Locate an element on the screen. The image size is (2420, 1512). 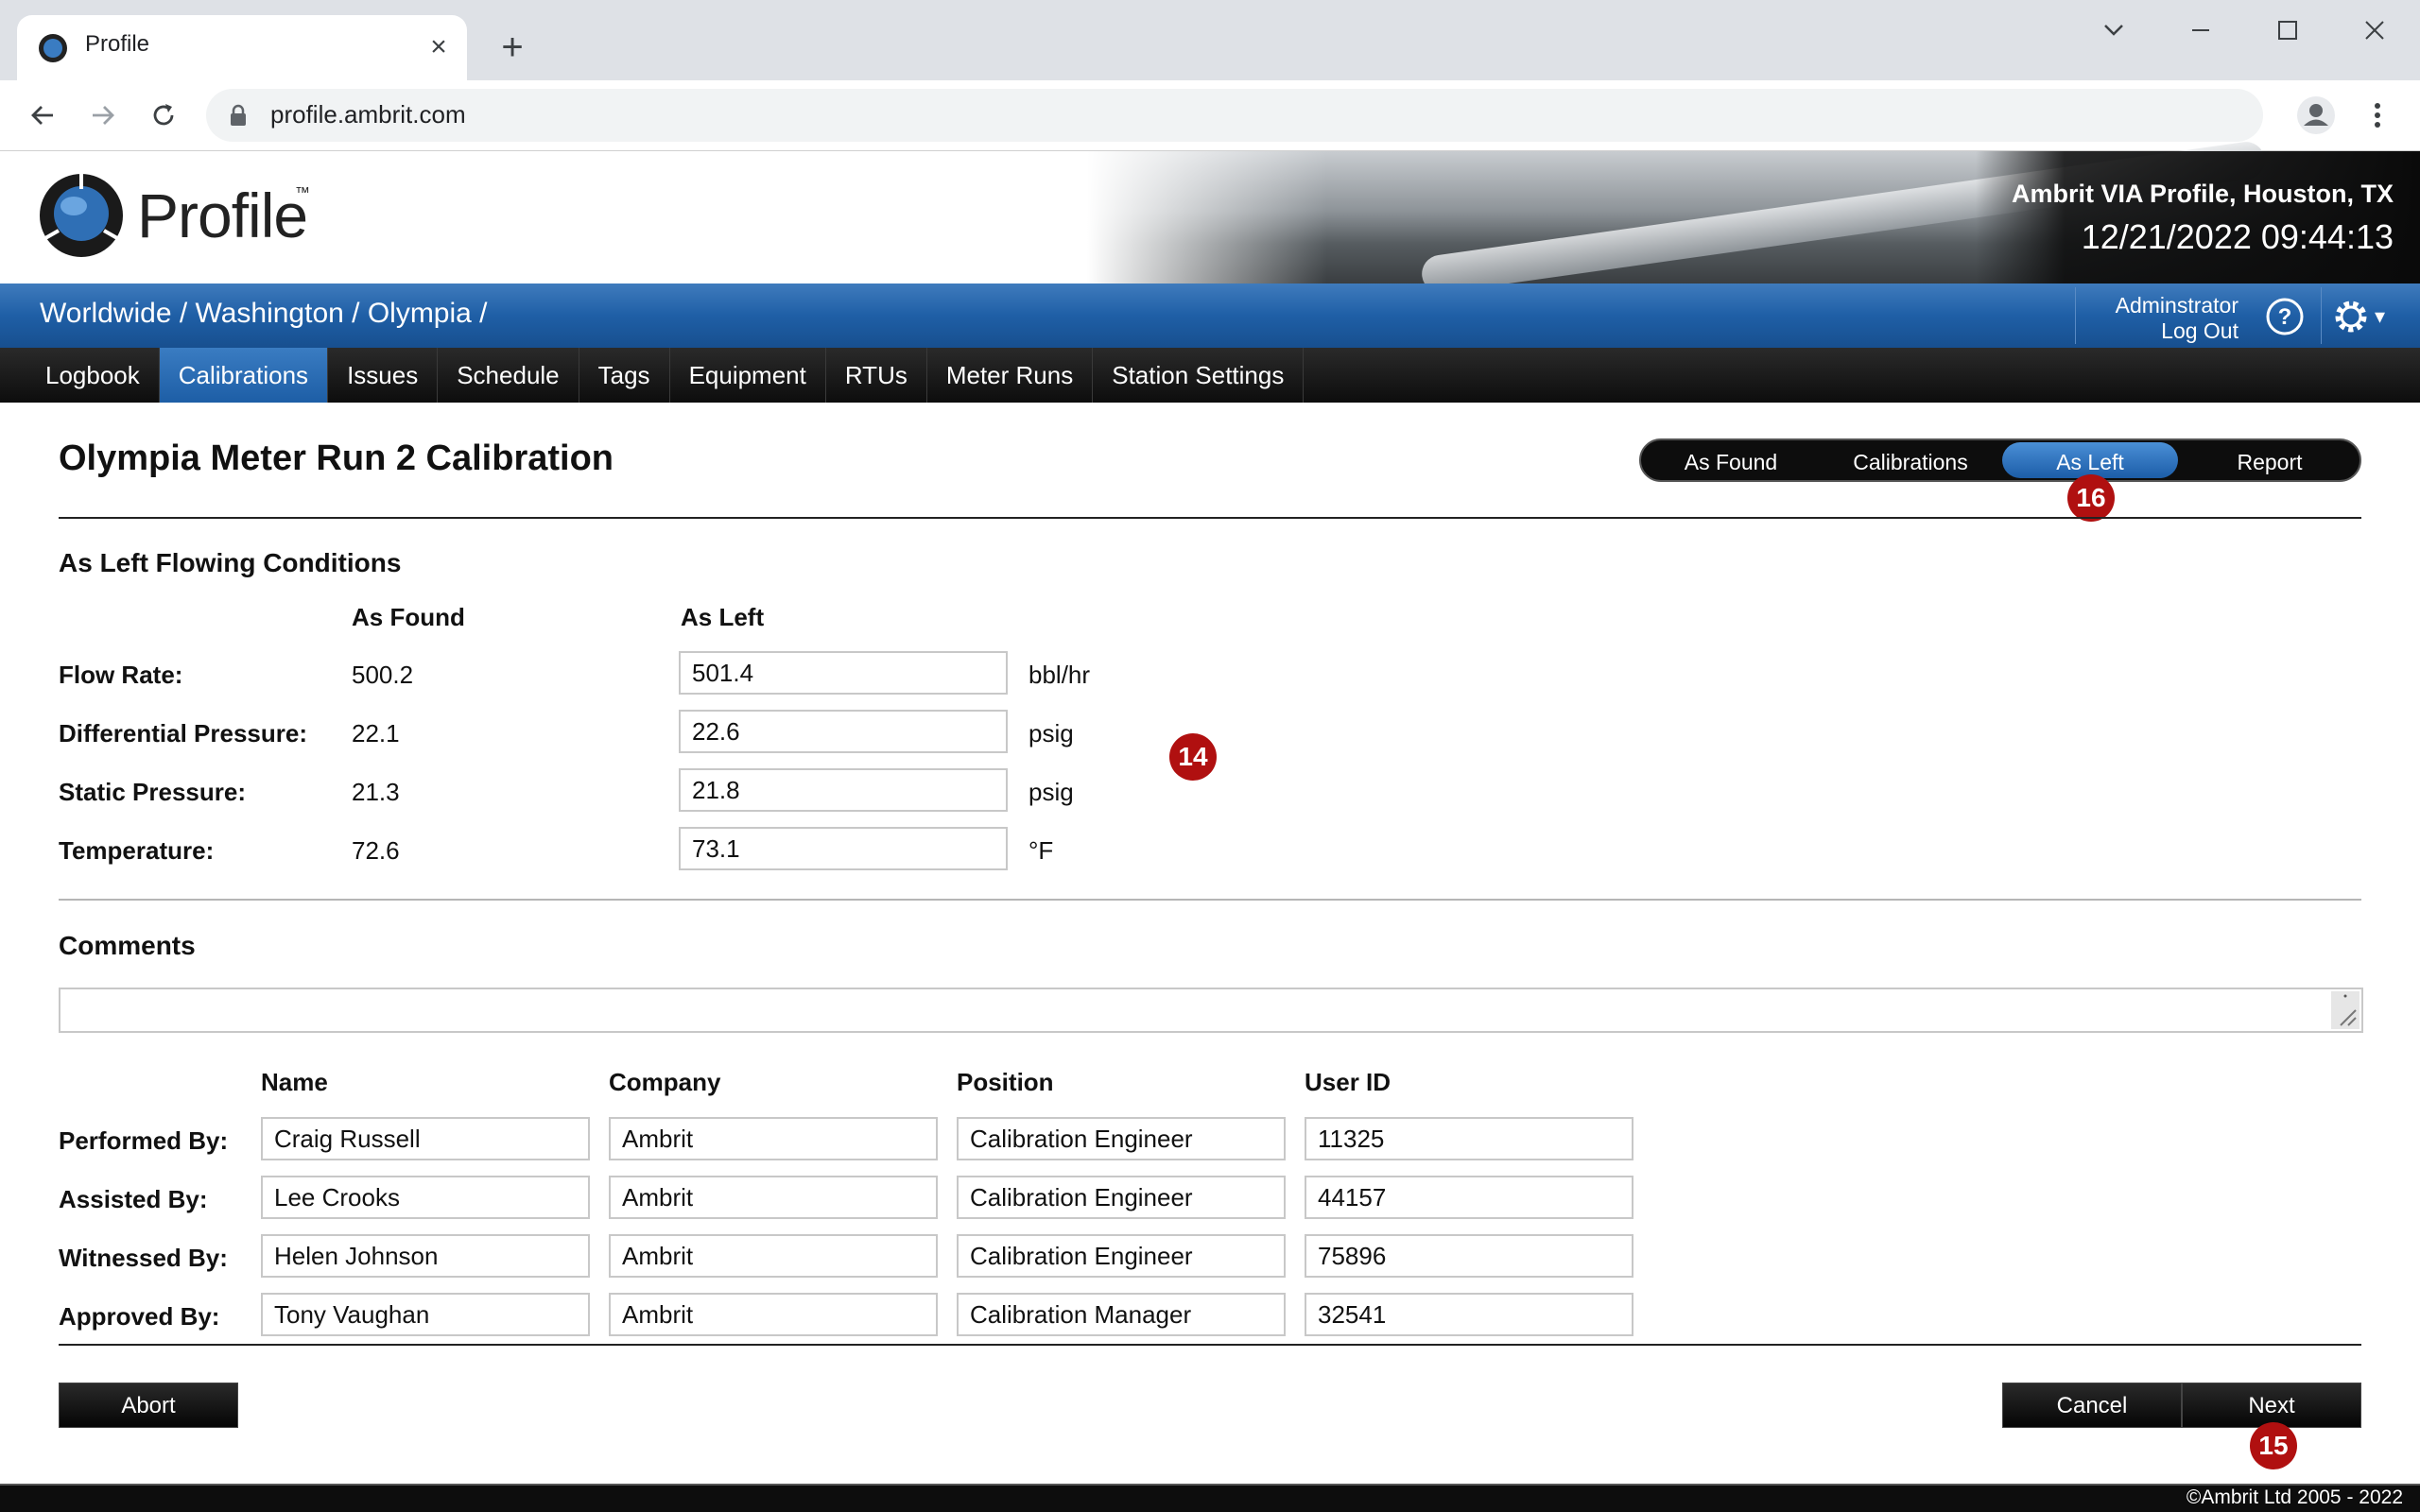
cancel-button: Cancel is located at coordinates (2092, 1405).